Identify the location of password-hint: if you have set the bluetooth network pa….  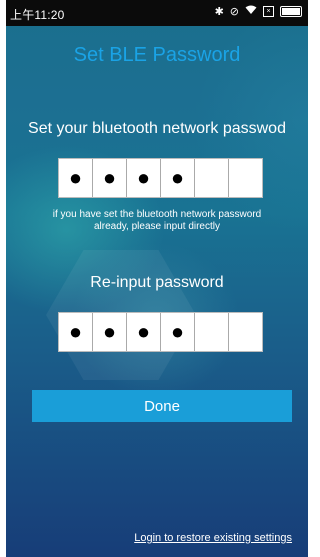
(157, 221).